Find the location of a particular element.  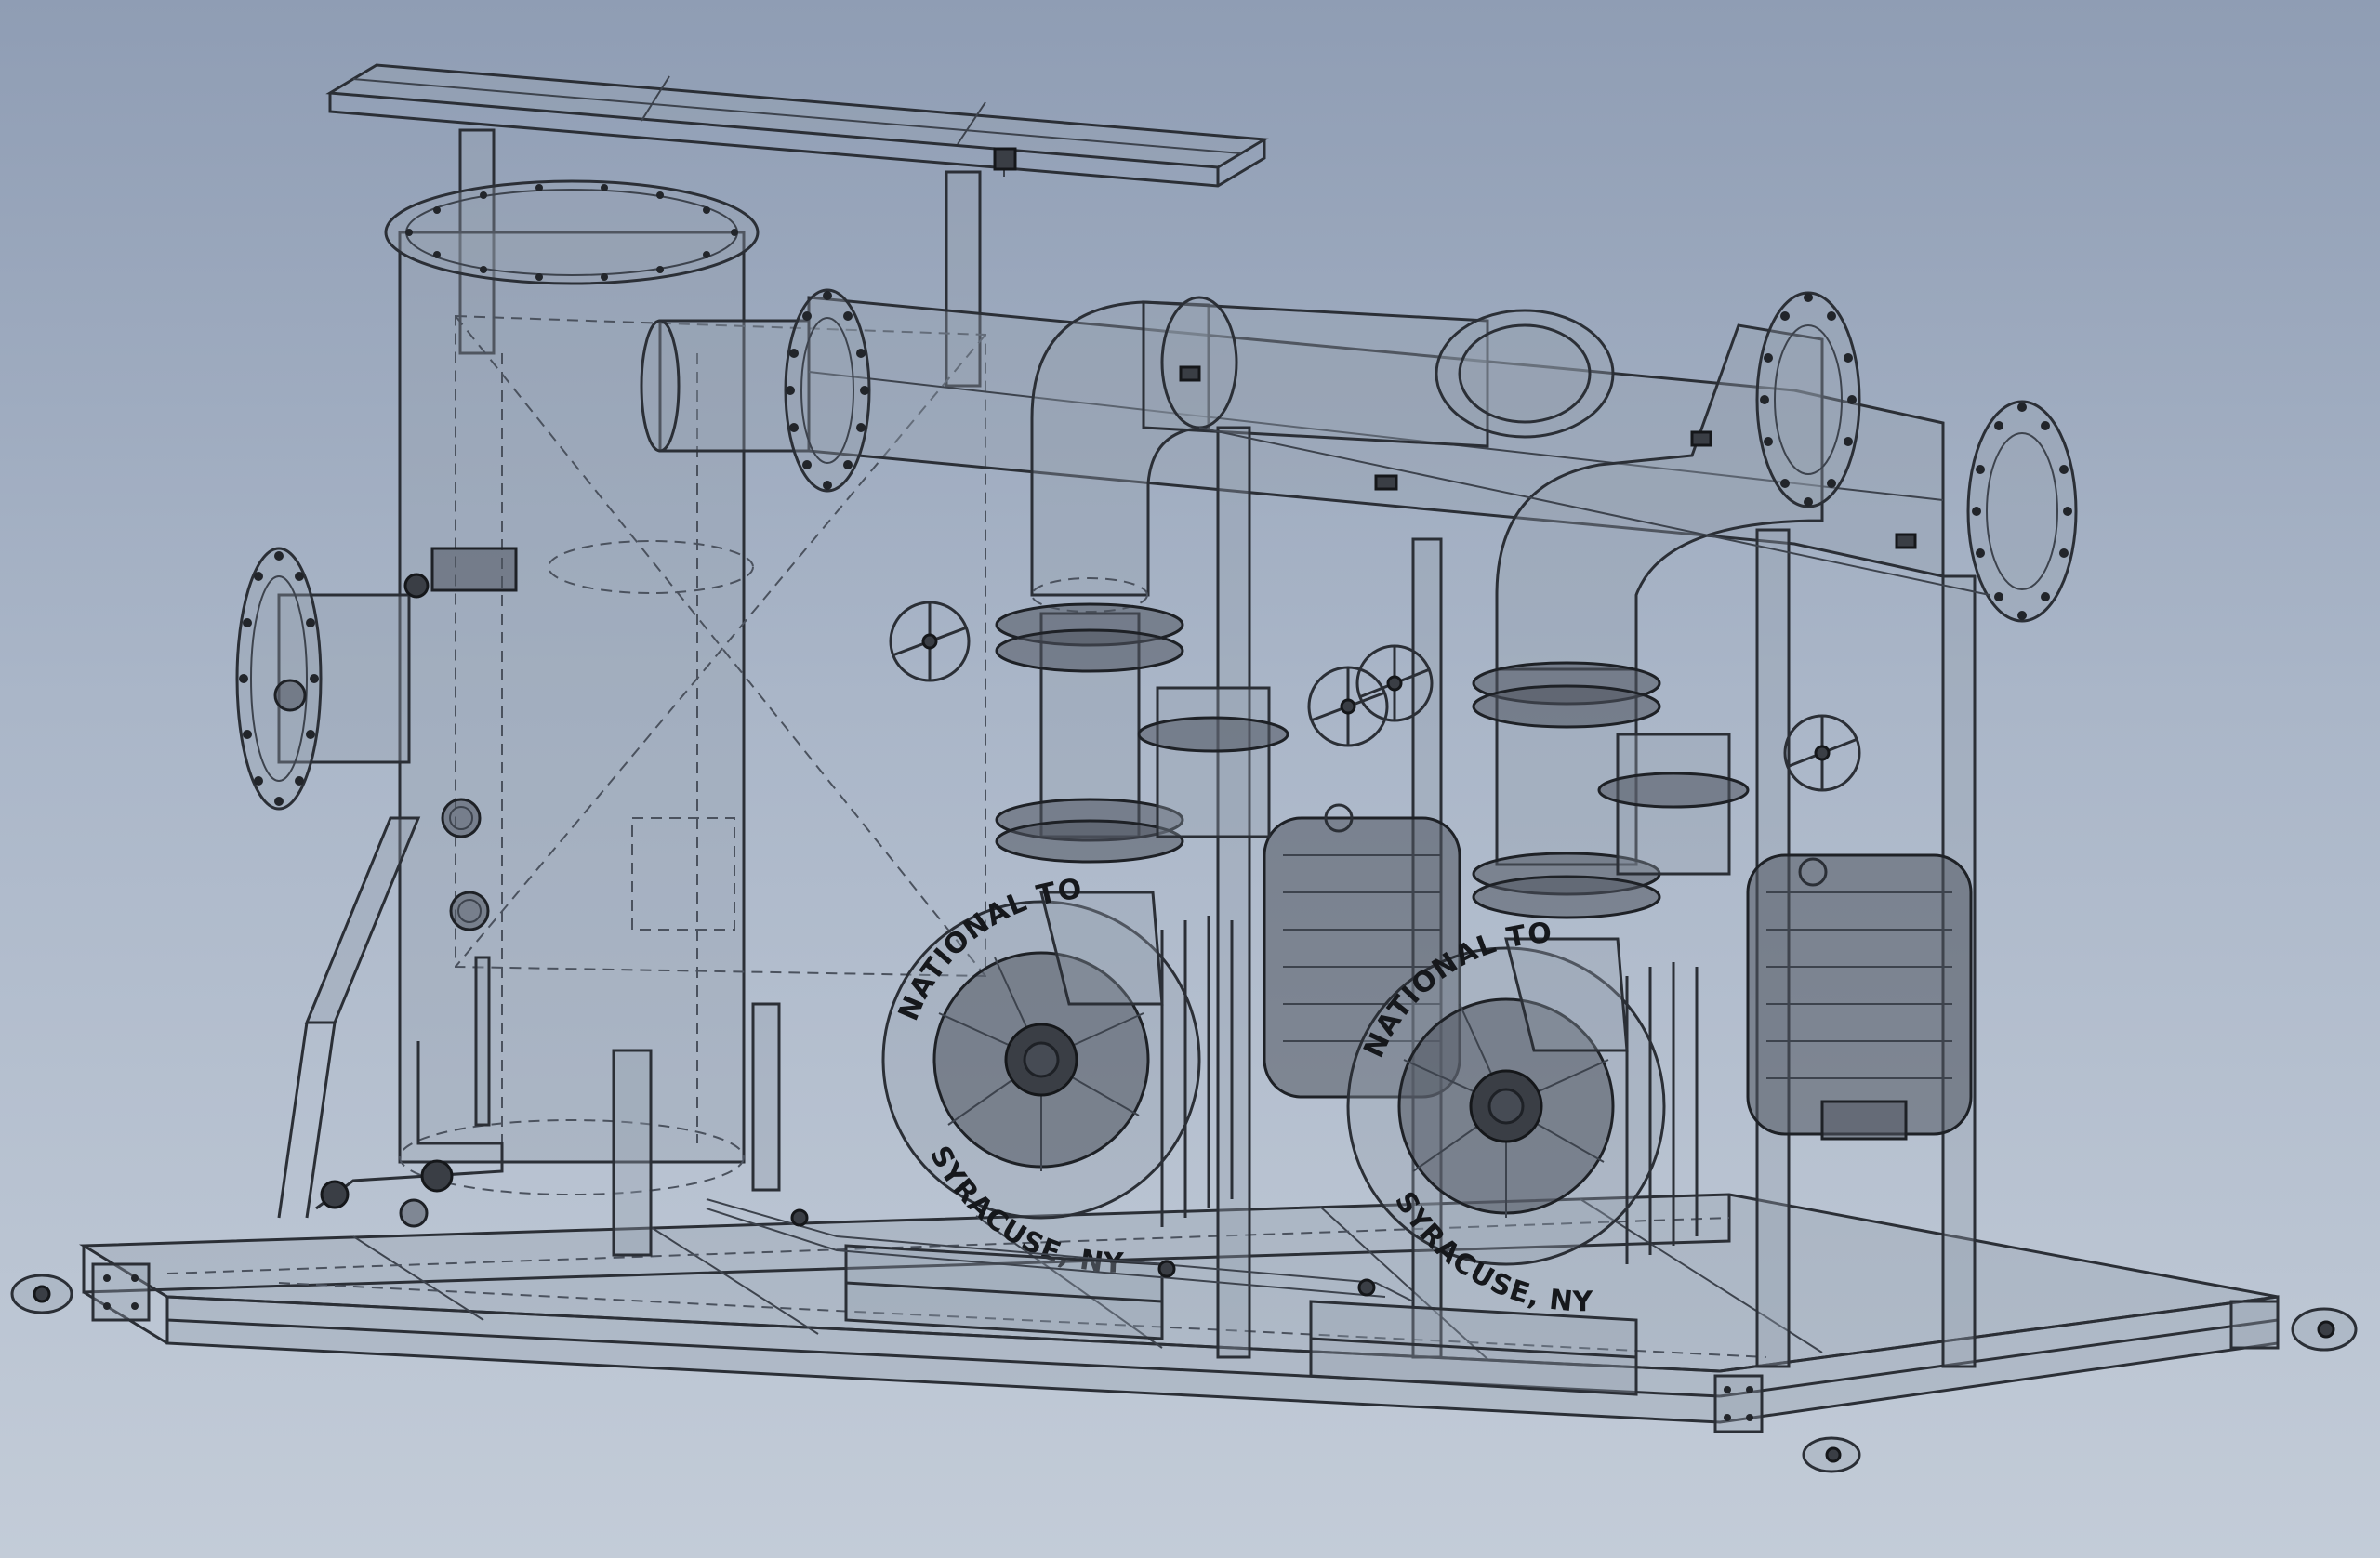

pump-b-motor is located at coordinates (1859, 997).